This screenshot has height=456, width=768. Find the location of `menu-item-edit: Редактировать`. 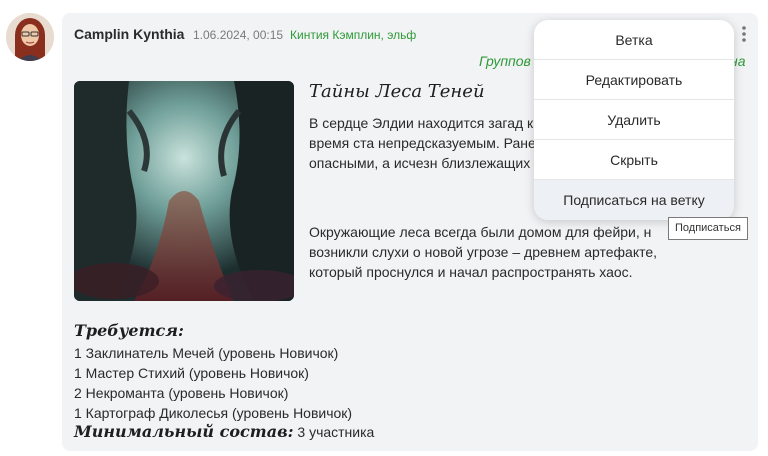

menu-item-edit: Редактировать is located at coordinates (634, 80).